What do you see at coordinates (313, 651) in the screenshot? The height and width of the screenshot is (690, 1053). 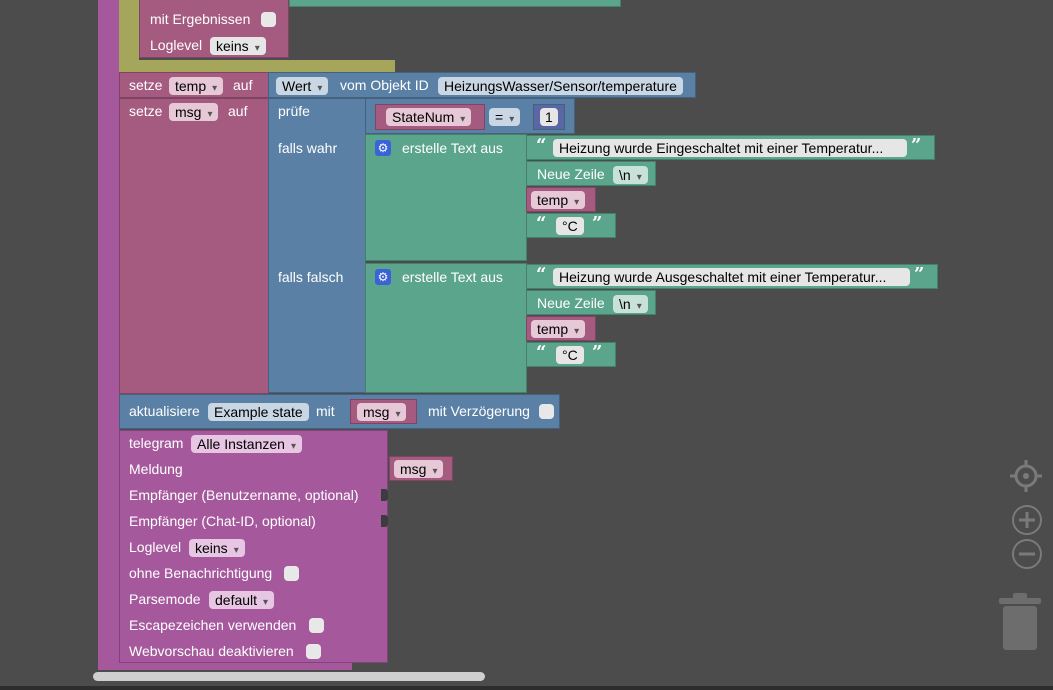 I see `webpreview-checkbox` at bounding box center [313, 651].